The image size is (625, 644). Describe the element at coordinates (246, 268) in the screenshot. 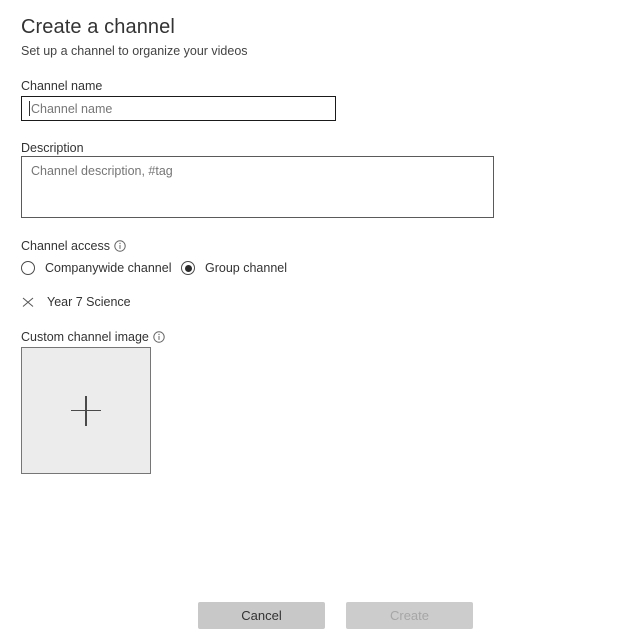

I see `radio-label-group: Group channel` at that location.